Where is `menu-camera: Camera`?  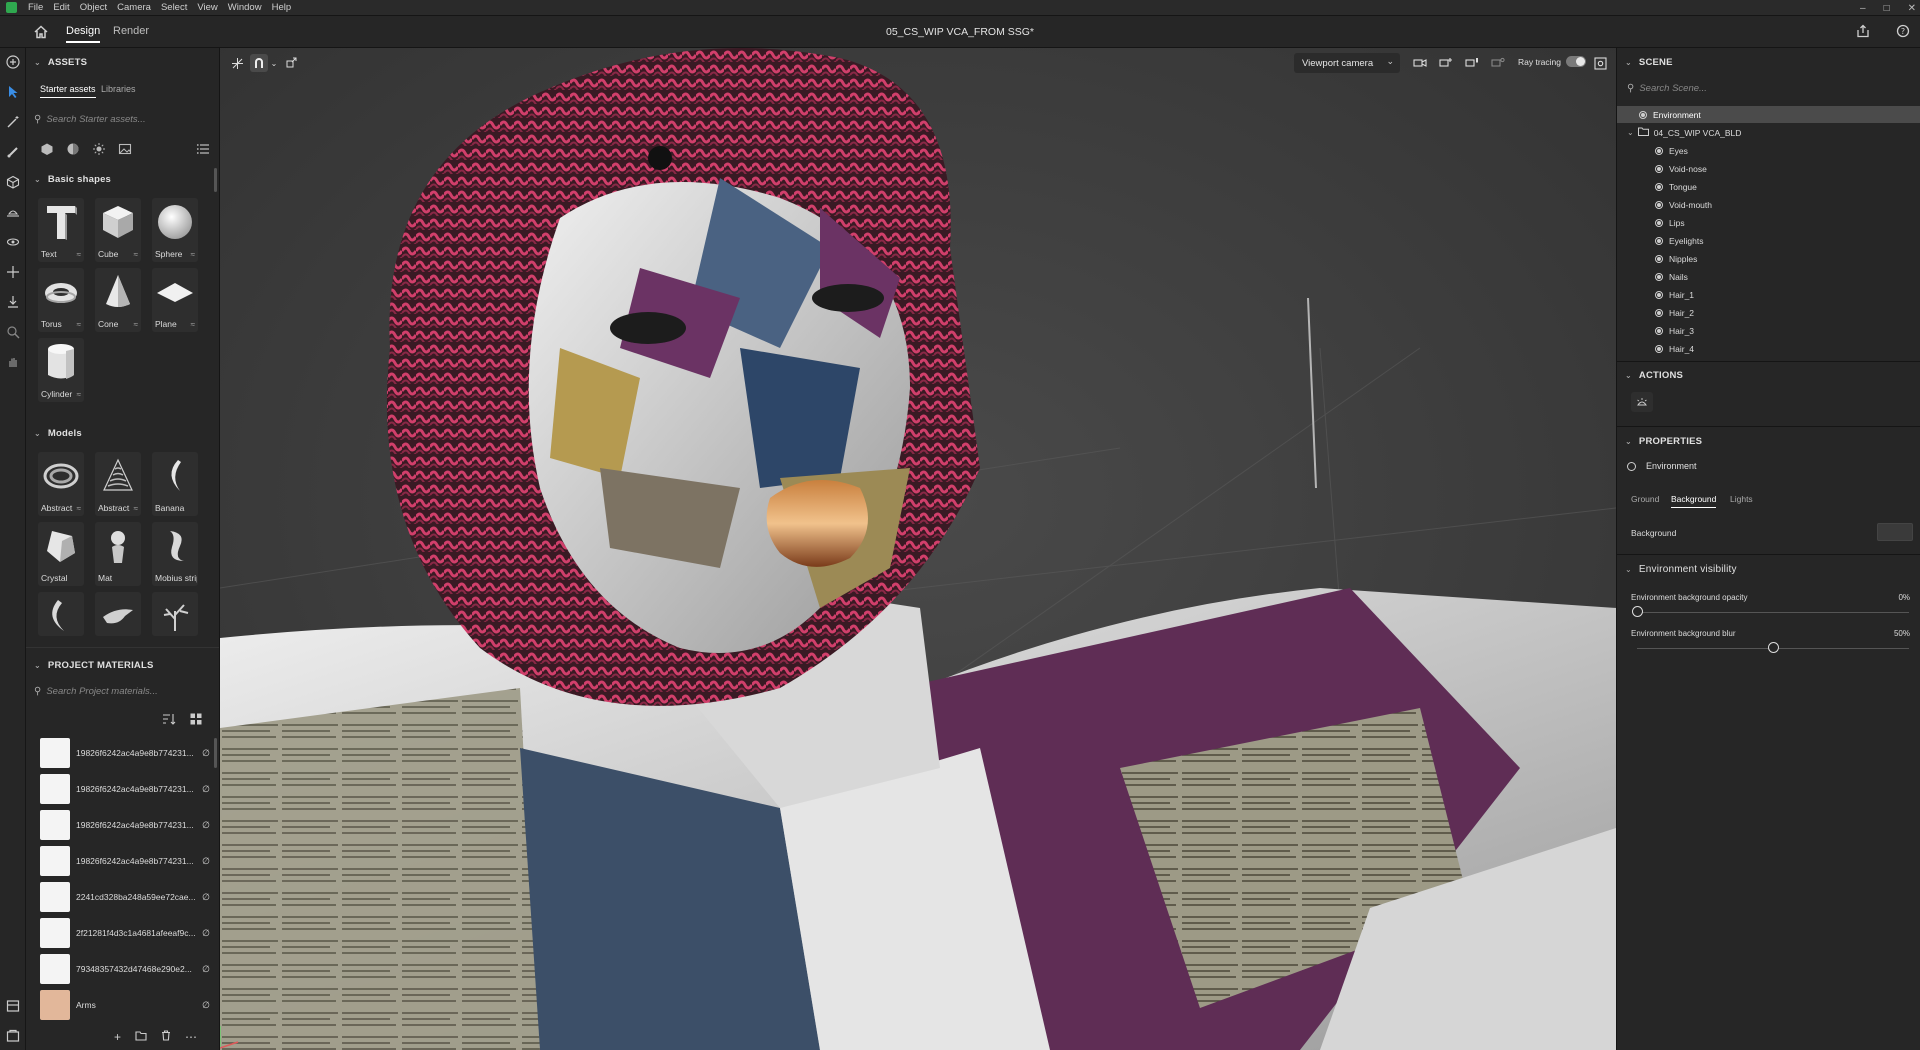
menu-camera: Camera is located at coordinates (134, 7).